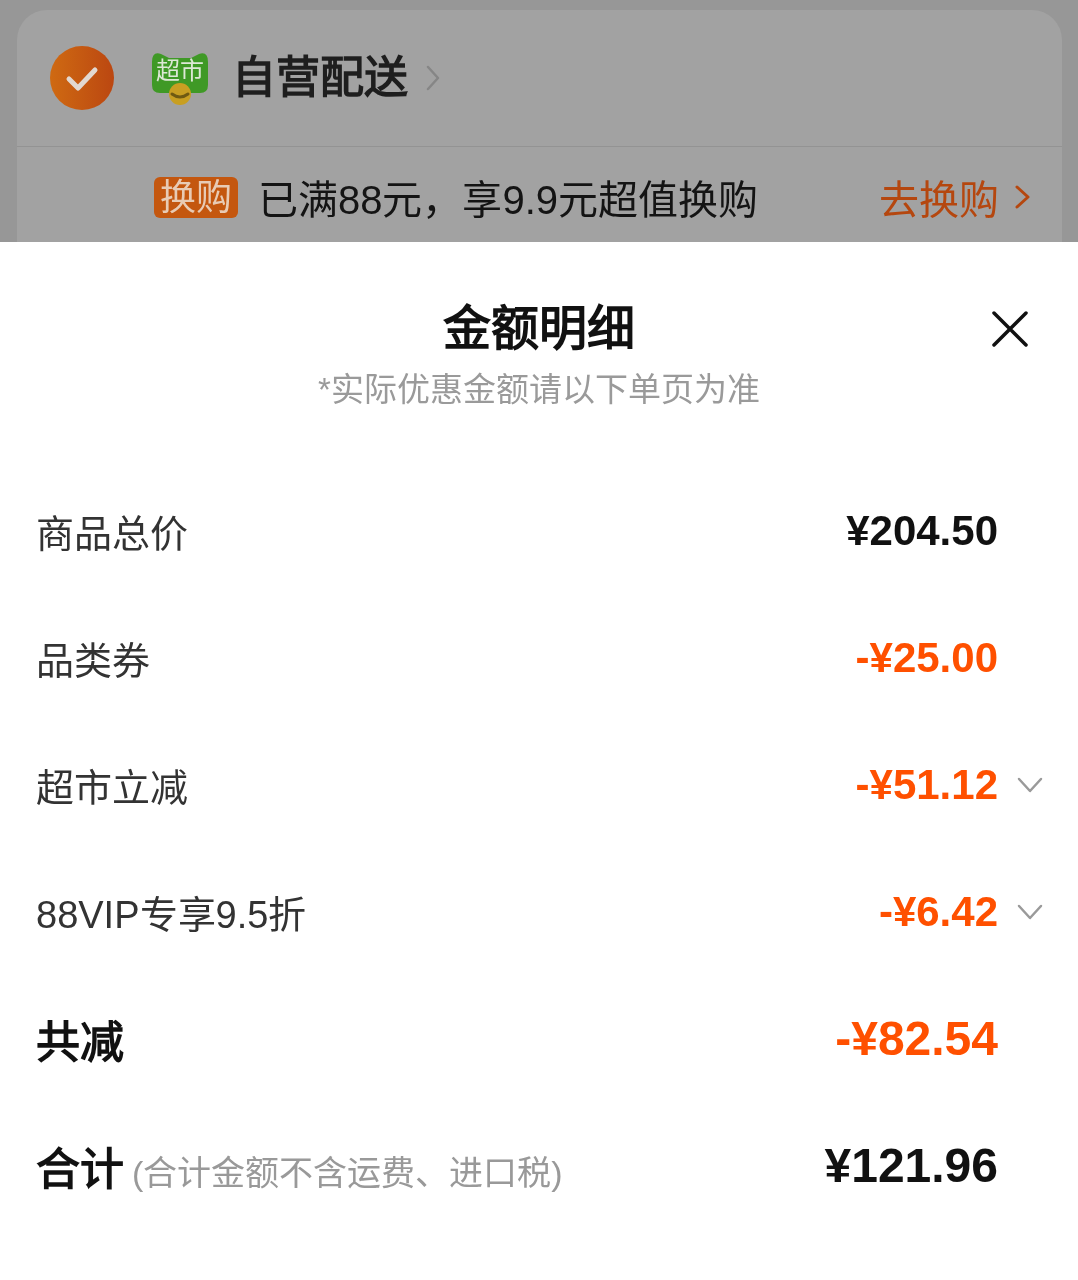  I want to click on logo-text: 超市, so click(180, 71).